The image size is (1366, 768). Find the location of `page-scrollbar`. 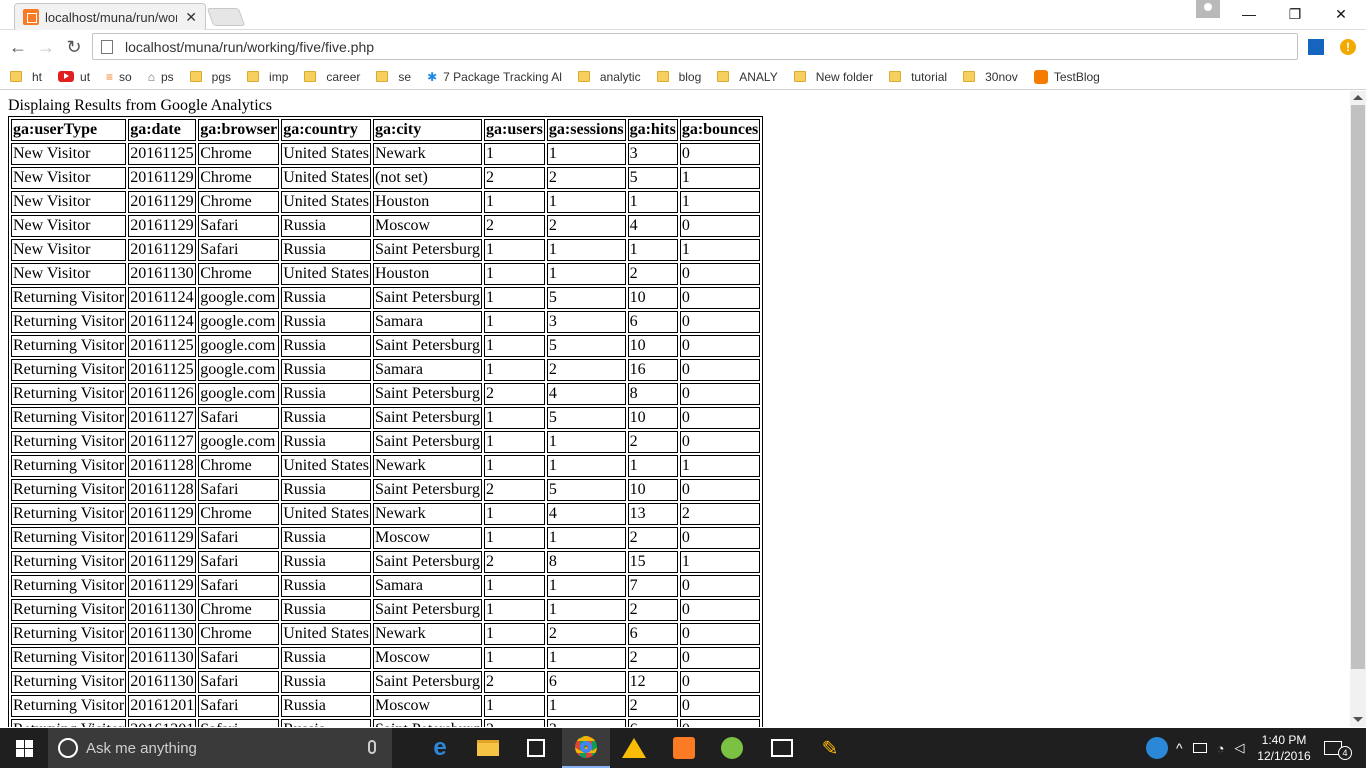

page-scrollbar is located at coordinates (1358, 409).